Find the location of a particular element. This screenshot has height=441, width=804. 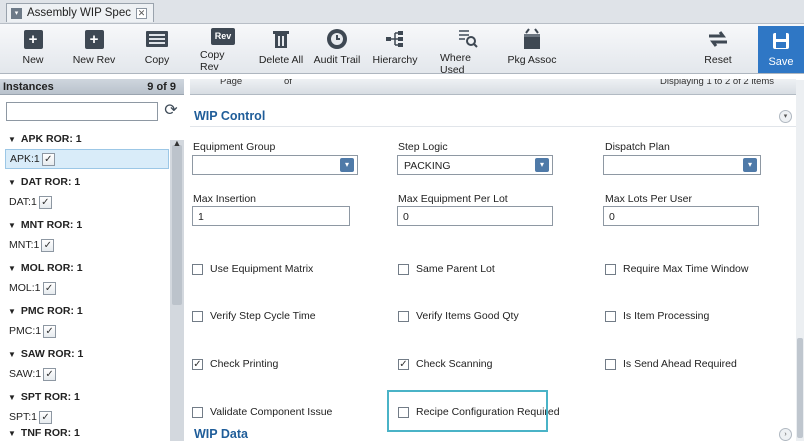

delete-all-button: Delete All is located at coordinates (281, 50).